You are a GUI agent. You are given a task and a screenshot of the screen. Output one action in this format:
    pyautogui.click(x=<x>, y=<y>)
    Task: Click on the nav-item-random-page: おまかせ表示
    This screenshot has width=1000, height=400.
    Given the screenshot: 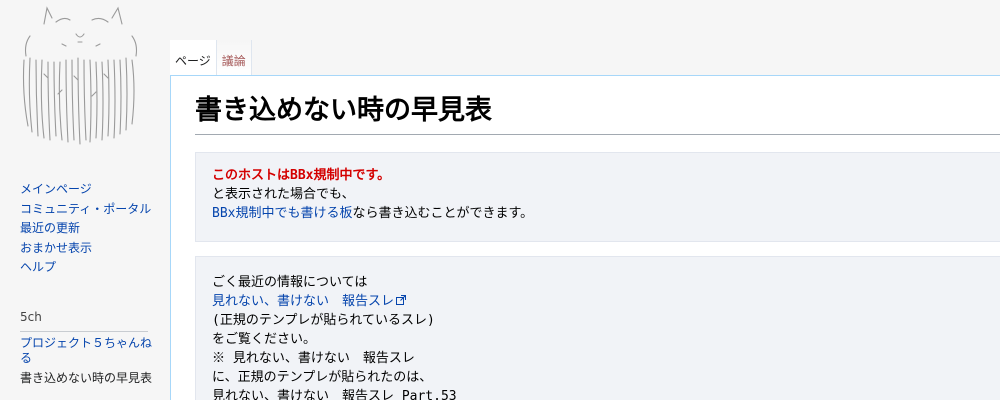 What is the action you would take?
    pyautogui.click(x=86, y=248)
    